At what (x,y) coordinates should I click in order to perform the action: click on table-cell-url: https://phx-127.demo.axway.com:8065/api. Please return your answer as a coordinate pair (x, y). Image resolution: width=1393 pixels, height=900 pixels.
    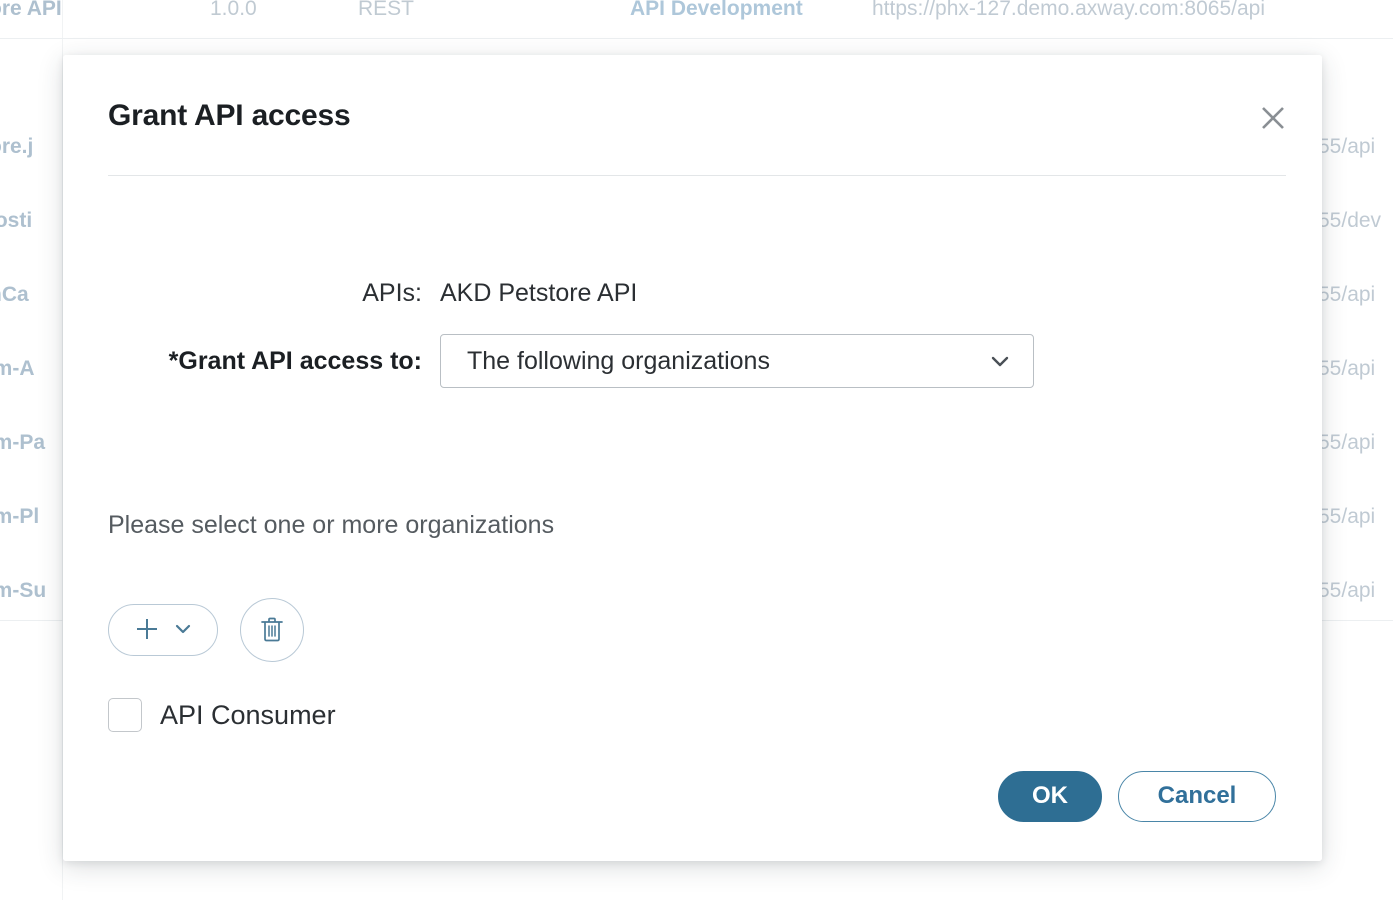
    Looking at the image, I should click on (1069, 10).